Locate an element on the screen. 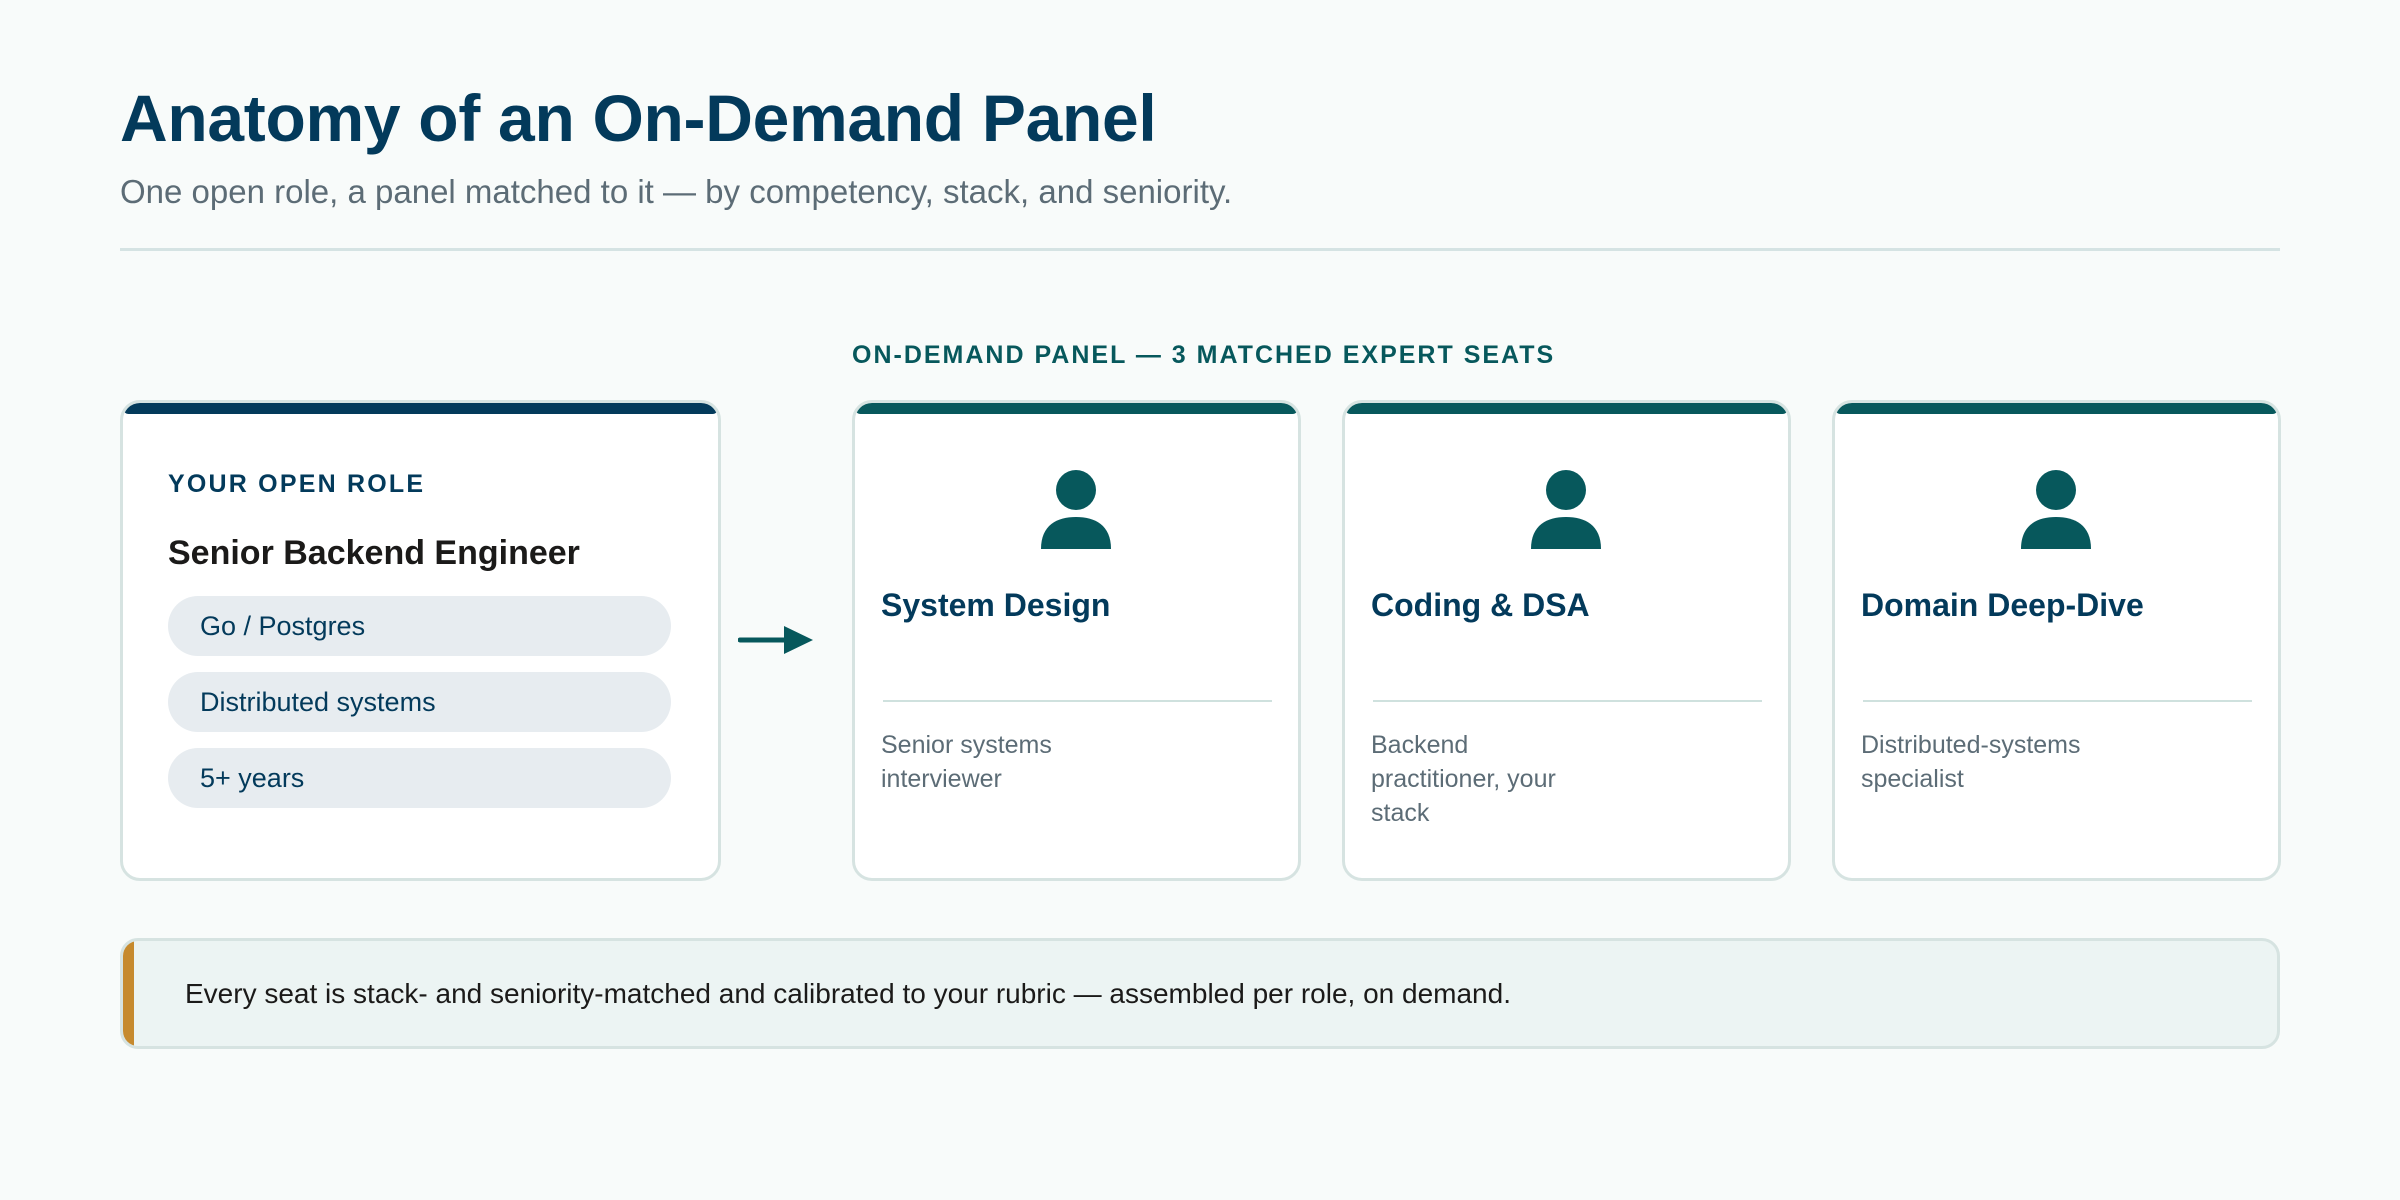  seat-title: Coding & DSA is located at coordinates (1480, 605).